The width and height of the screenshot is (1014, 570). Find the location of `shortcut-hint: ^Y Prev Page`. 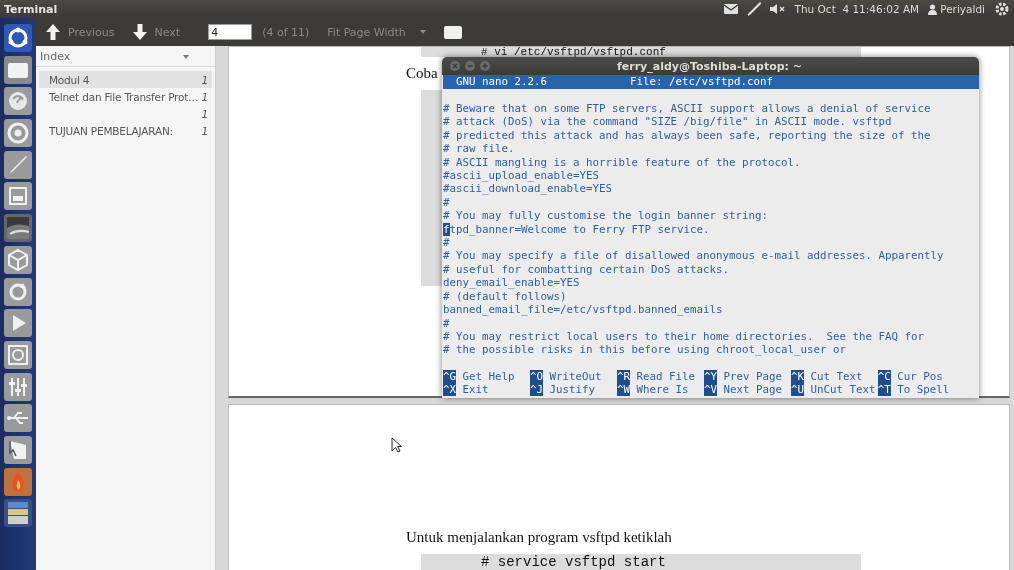

shortcut-hint: ^Y Prev Page is located at coordinates (743, 376).